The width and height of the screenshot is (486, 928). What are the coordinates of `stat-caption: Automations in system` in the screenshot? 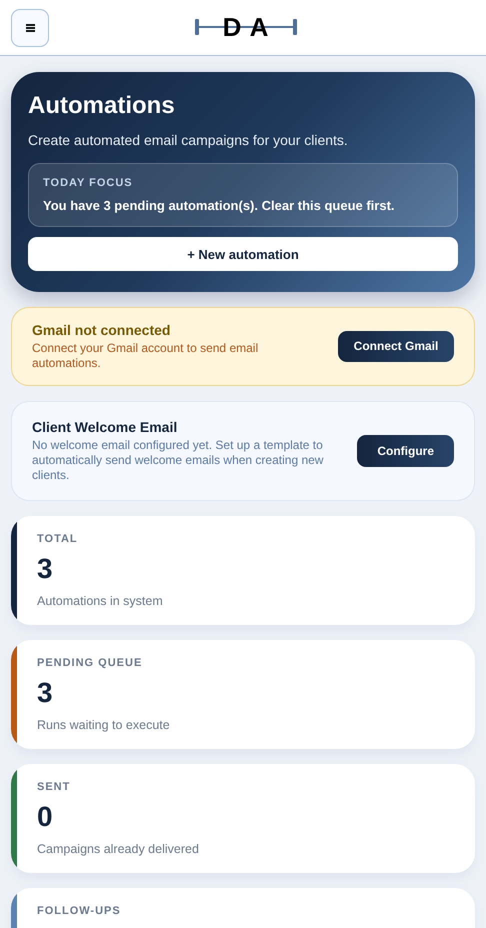 It's located at (100, 601).